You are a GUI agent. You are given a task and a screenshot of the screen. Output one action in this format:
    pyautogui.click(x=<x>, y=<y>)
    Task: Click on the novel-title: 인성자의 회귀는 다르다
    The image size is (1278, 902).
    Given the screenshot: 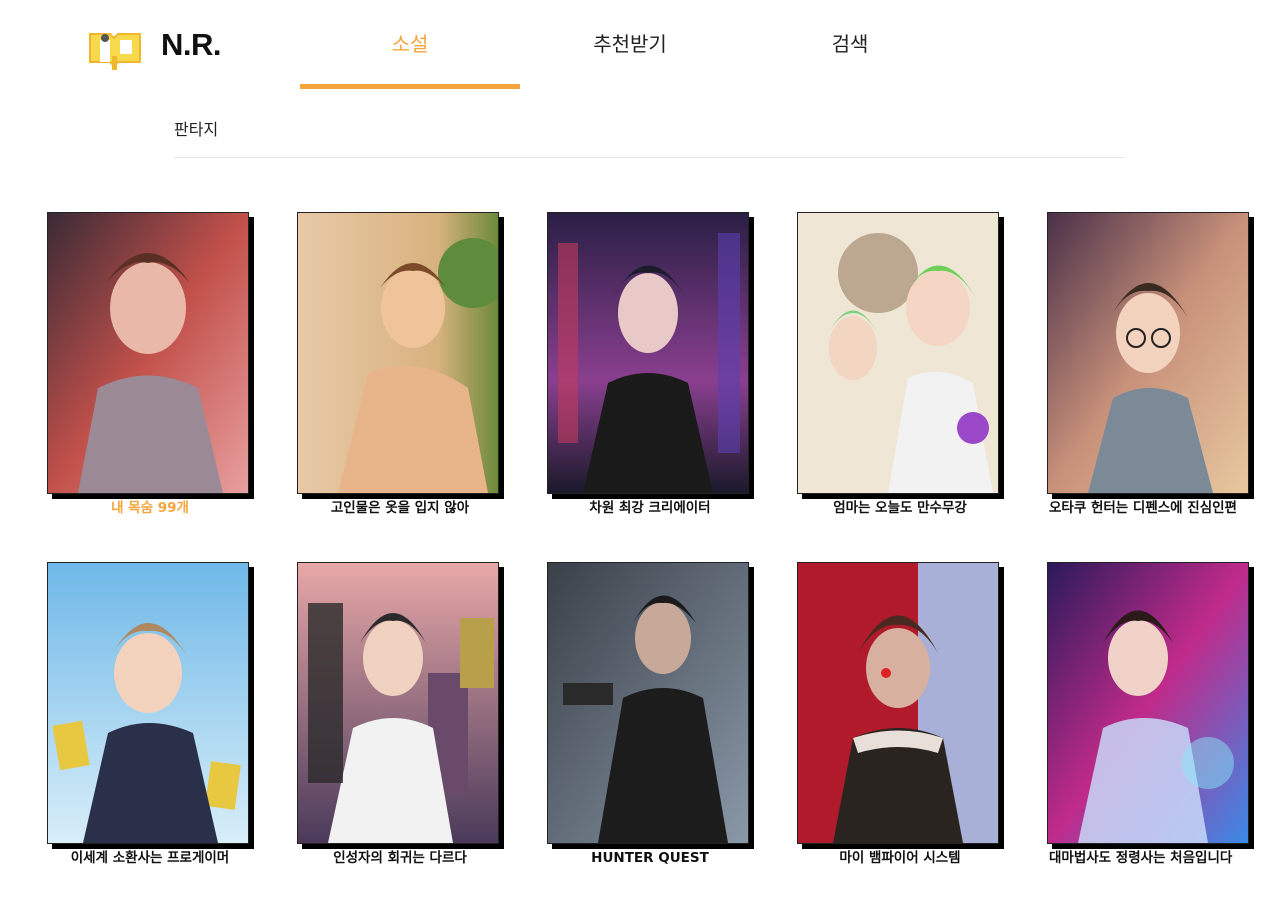 What is the action you would take?
    pyautogui.click(x=400, y=858)
    